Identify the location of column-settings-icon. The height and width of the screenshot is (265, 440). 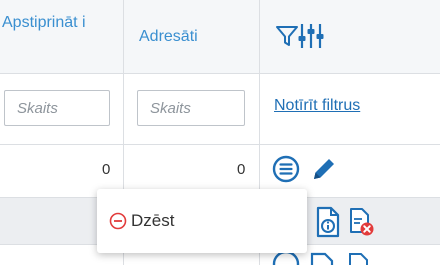
(311, 36).